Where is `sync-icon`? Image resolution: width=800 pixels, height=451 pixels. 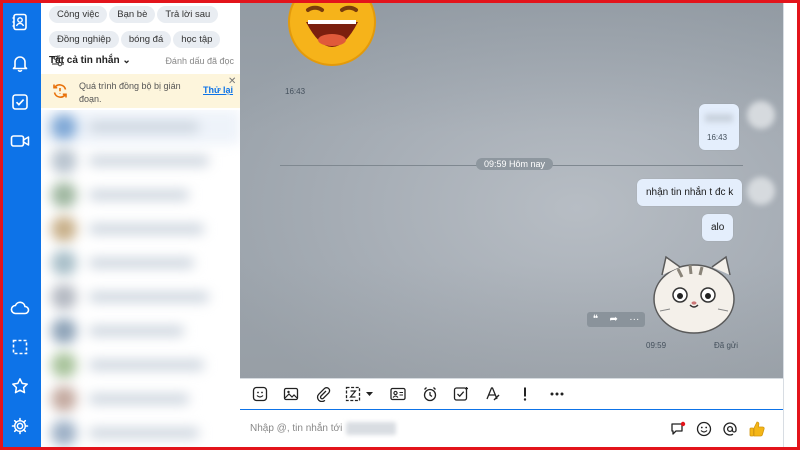 sync-icon is located at coordinates (60, 91).